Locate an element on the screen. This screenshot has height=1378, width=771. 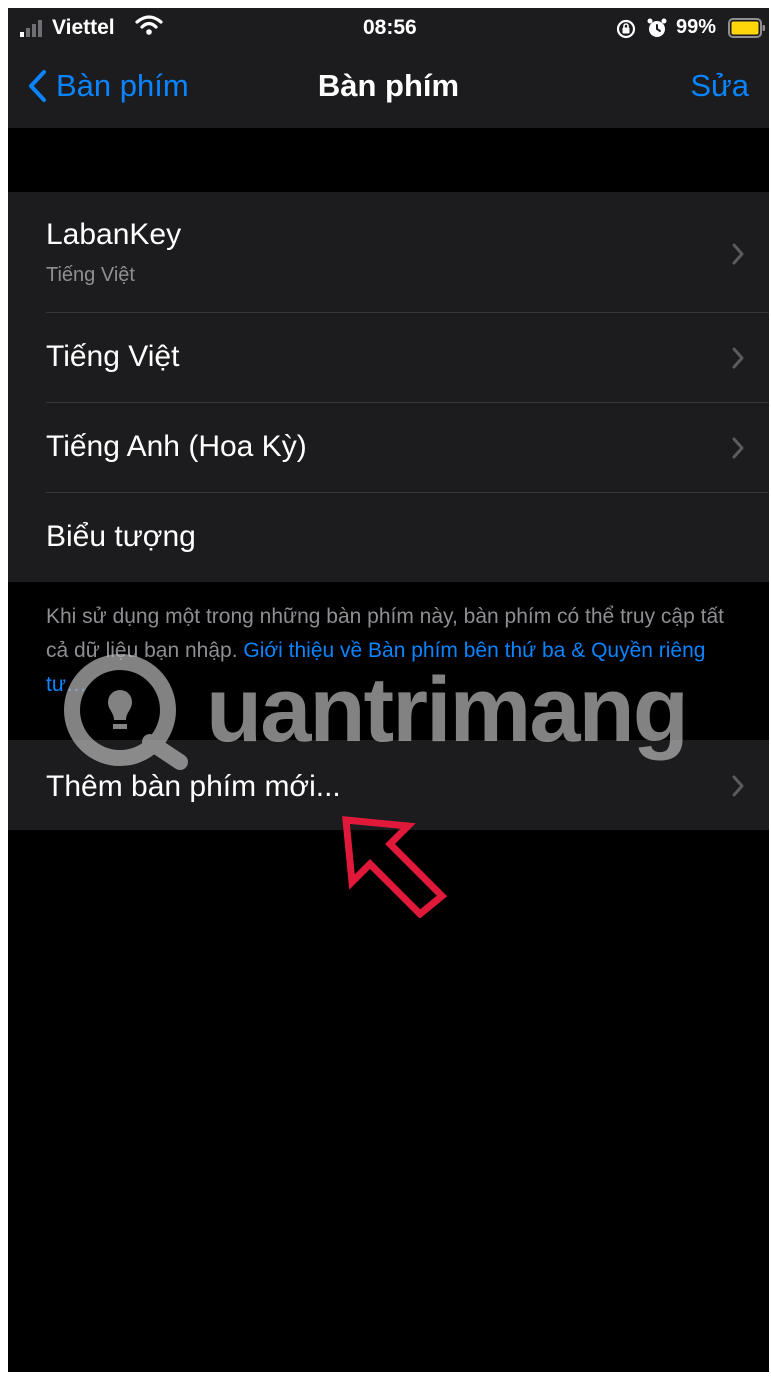
list-item-title: Tiếng Việt is located at coordinates (113, 356).